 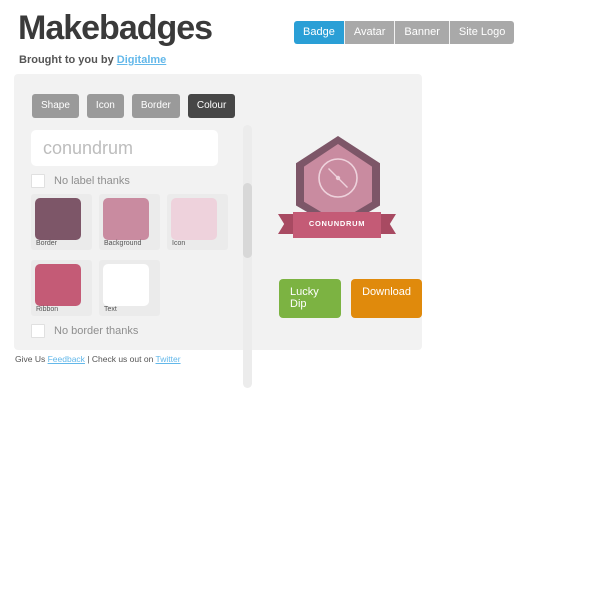 What do you see at coordinates (422, 32) in the screenshot?
I see `nav-item-banner: Banner` at bounding box center [422, 32].